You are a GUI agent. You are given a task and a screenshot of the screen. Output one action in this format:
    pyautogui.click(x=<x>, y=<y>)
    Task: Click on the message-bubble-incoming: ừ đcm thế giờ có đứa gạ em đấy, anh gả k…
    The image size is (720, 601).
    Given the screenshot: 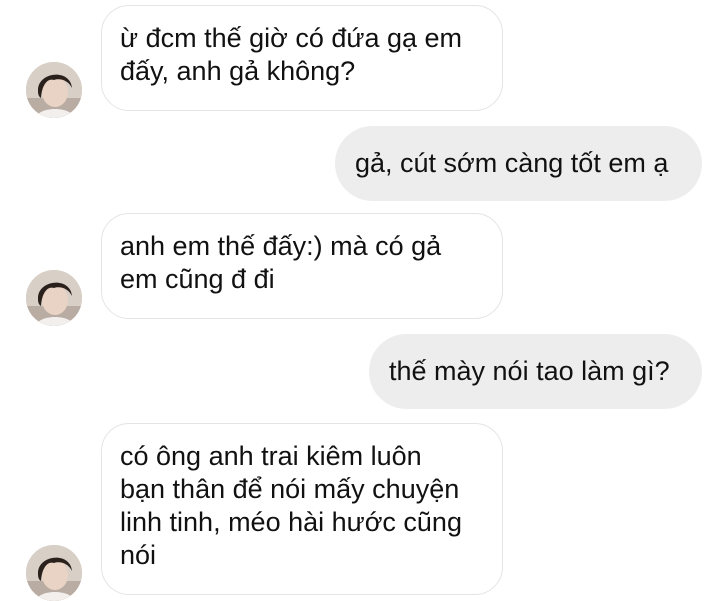 What is the action you would take?
    pyautogui.click(x=302, y=58)
    